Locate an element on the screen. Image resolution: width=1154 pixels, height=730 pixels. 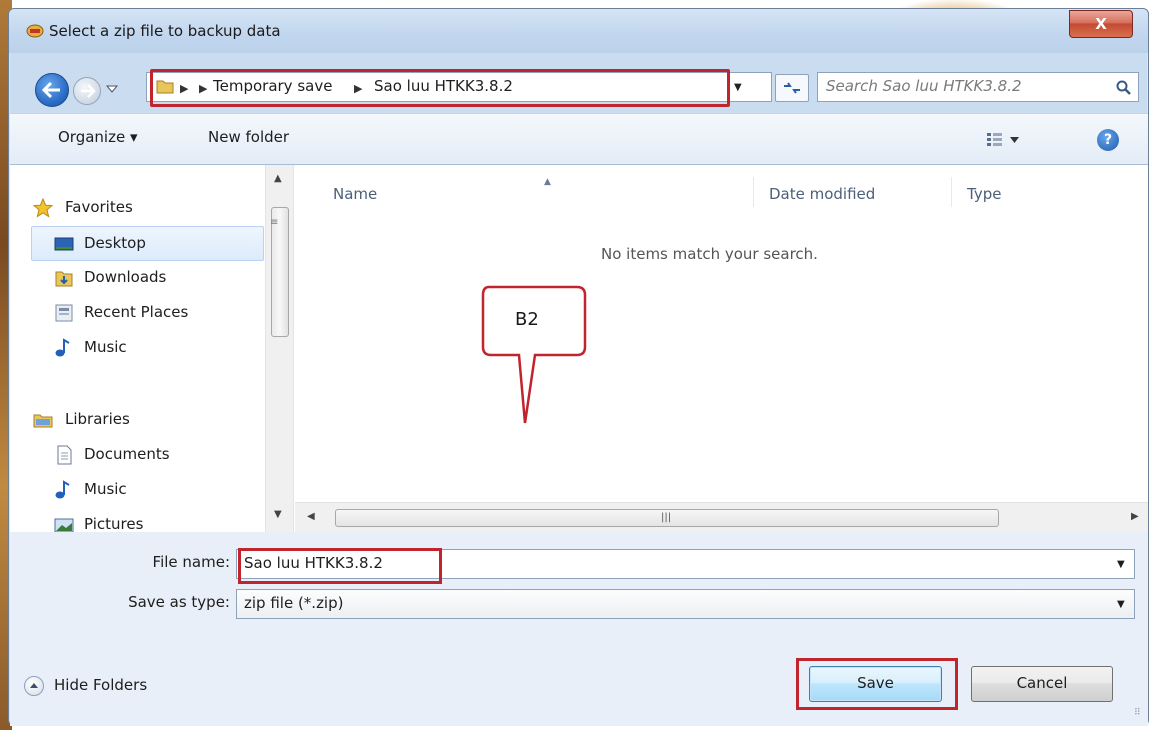
close-button: X is located at coordinates (1101, 24).